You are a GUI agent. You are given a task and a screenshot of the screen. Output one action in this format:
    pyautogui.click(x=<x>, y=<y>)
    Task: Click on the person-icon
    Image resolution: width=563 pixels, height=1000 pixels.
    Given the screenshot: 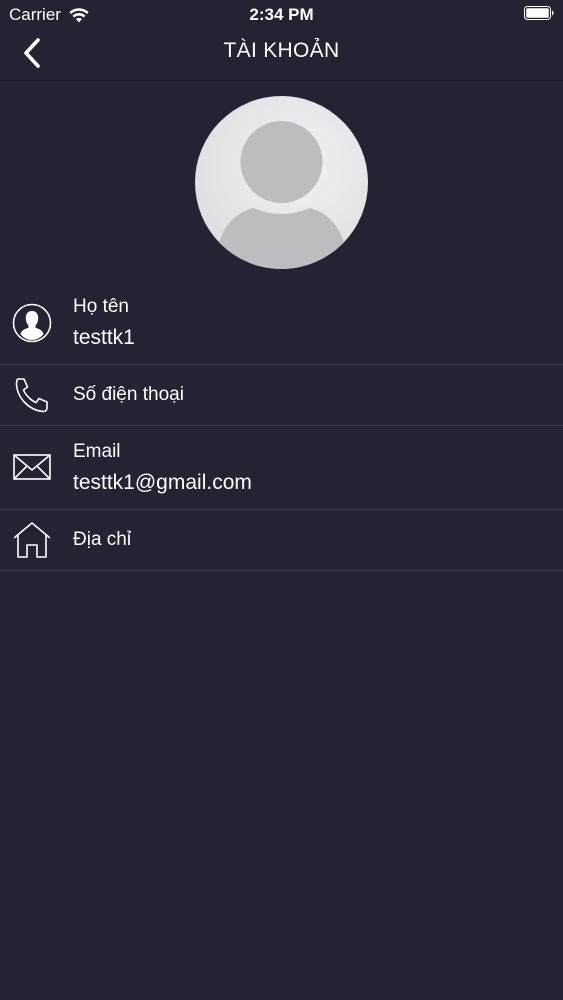 What is the action you would take?
    pyautogui.click(x=32, y=323)
    